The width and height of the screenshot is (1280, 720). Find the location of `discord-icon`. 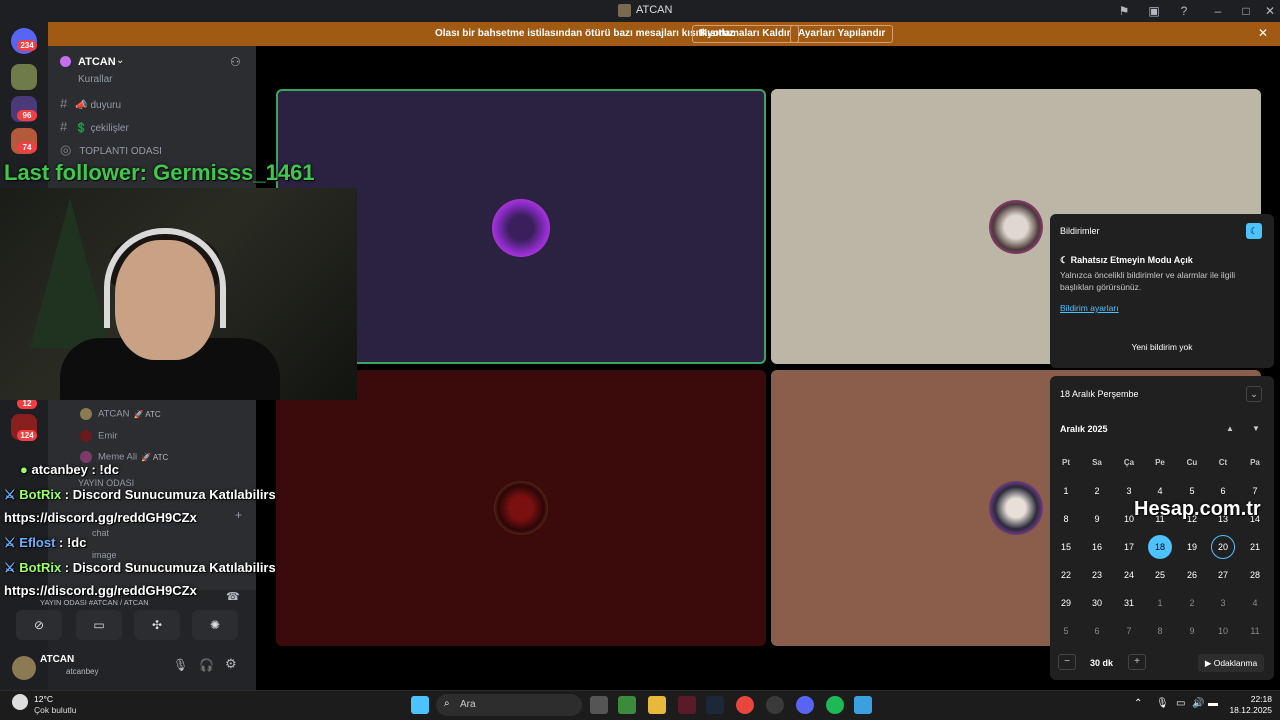

discord-icon is located at coordinates (805, 705).